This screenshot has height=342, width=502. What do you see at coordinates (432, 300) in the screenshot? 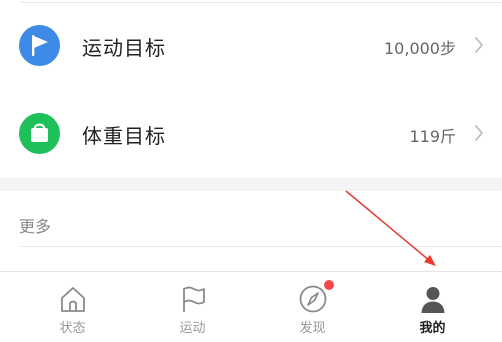
I see `person-icon` at bounding box center [432, 300].